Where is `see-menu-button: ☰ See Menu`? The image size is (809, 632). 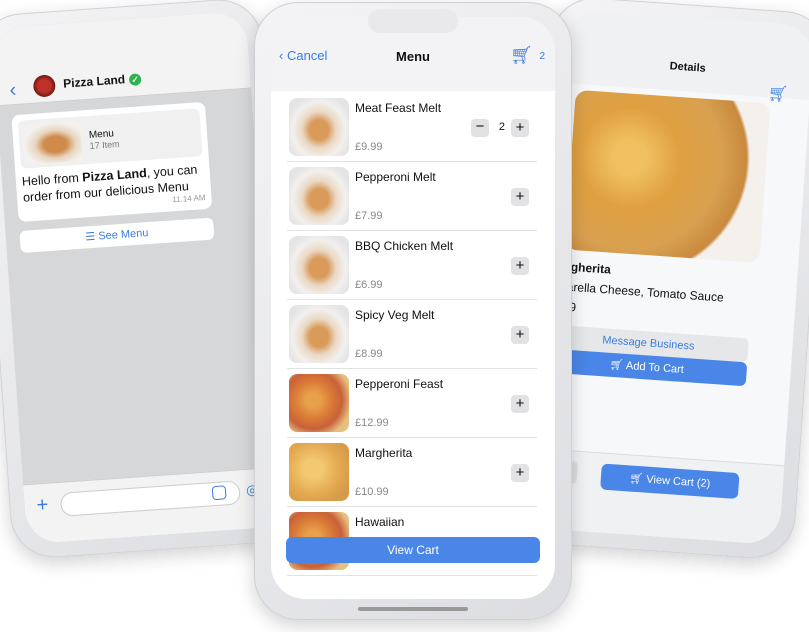 see-menu-button: ☰ See Menu is located at coordinates (117, 235).